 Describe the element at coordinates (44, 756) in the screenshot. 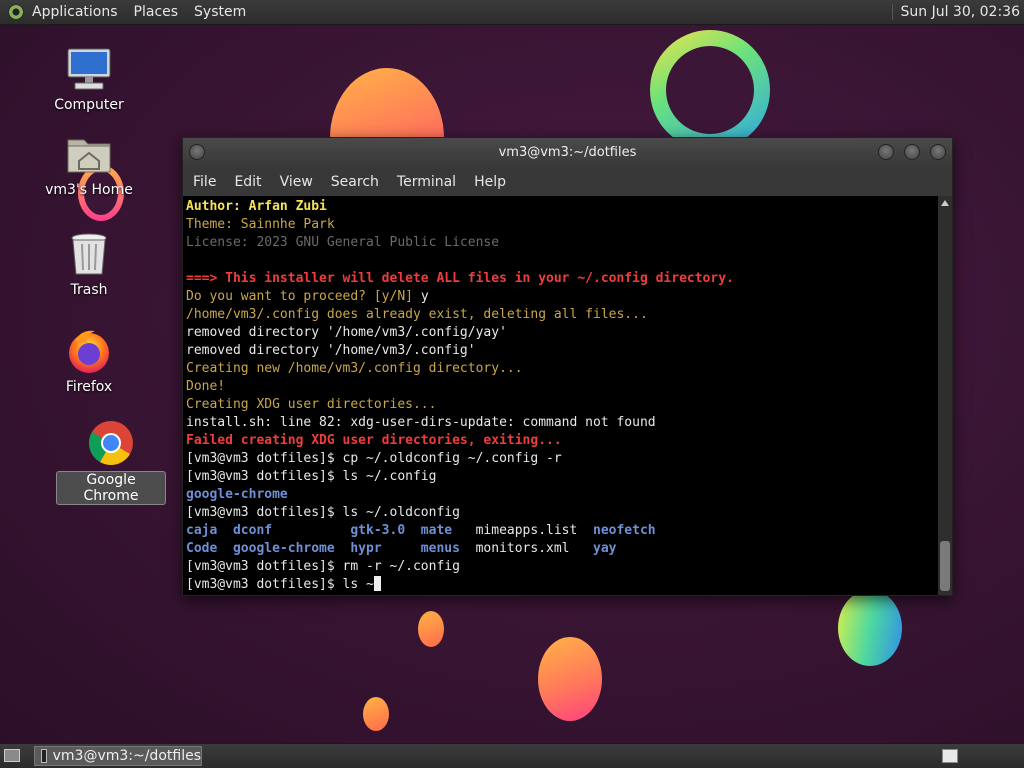

I see `terminal-icon` at that location.